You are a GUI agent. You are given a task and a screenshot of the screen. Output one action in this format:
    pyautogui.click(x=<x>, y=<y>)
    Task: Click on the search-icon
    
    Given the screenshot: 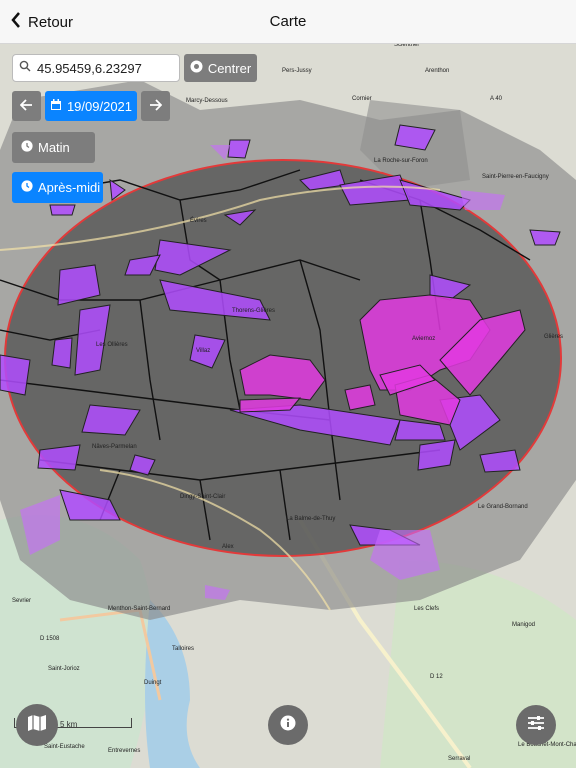 What is the action you would take?
    pyautogui.click(x=25, y=68)
    